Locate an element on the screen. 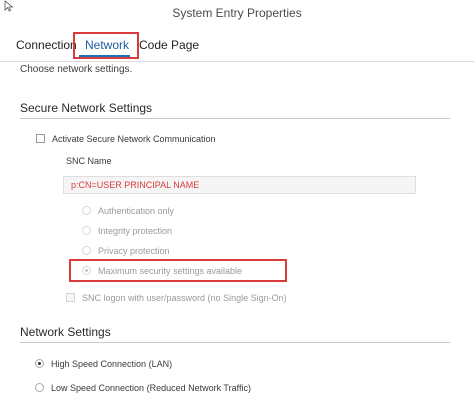  activate-snc-label: Activate Secure Network Communication is located at coordinates (134, 139).